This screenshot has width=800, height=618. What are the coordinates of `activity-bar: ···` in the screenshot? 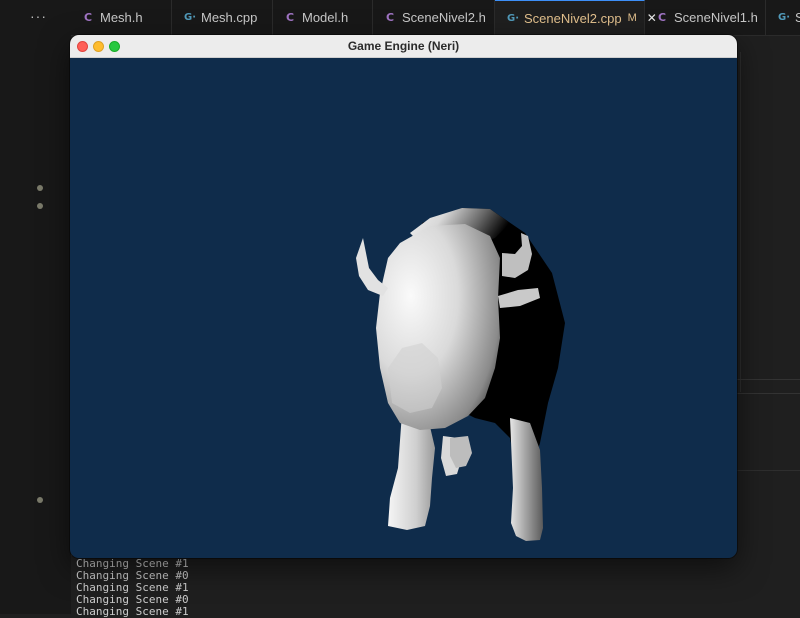 It's located at (36, 307).